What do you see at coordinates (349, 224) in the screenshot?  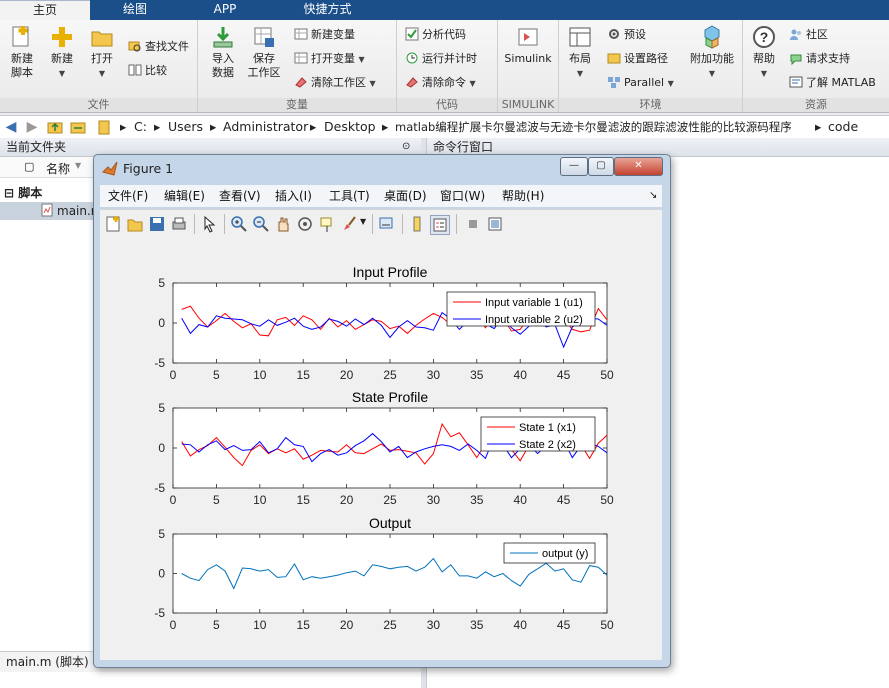 I see `brush-icon` at bounding box center [349, 224].